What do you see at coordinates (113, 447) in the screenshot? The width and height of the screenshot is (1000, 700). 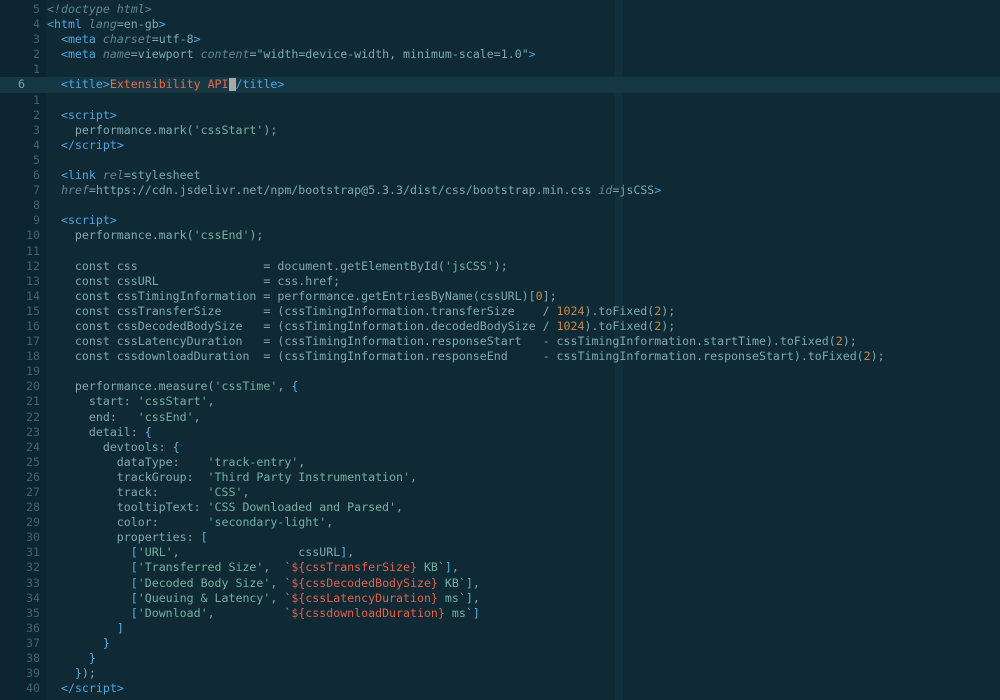 I see `code-text: devtools: {` at bounding box center [113, 447].